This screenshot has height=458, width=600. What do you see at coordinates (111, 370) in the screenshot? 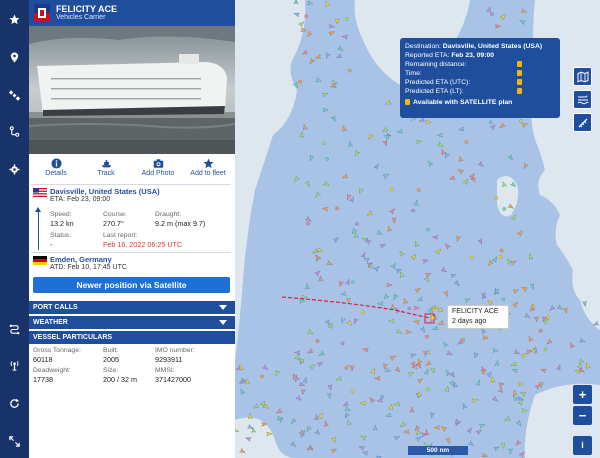
I see `size-label: Size:` at bounding box center [111, 370].